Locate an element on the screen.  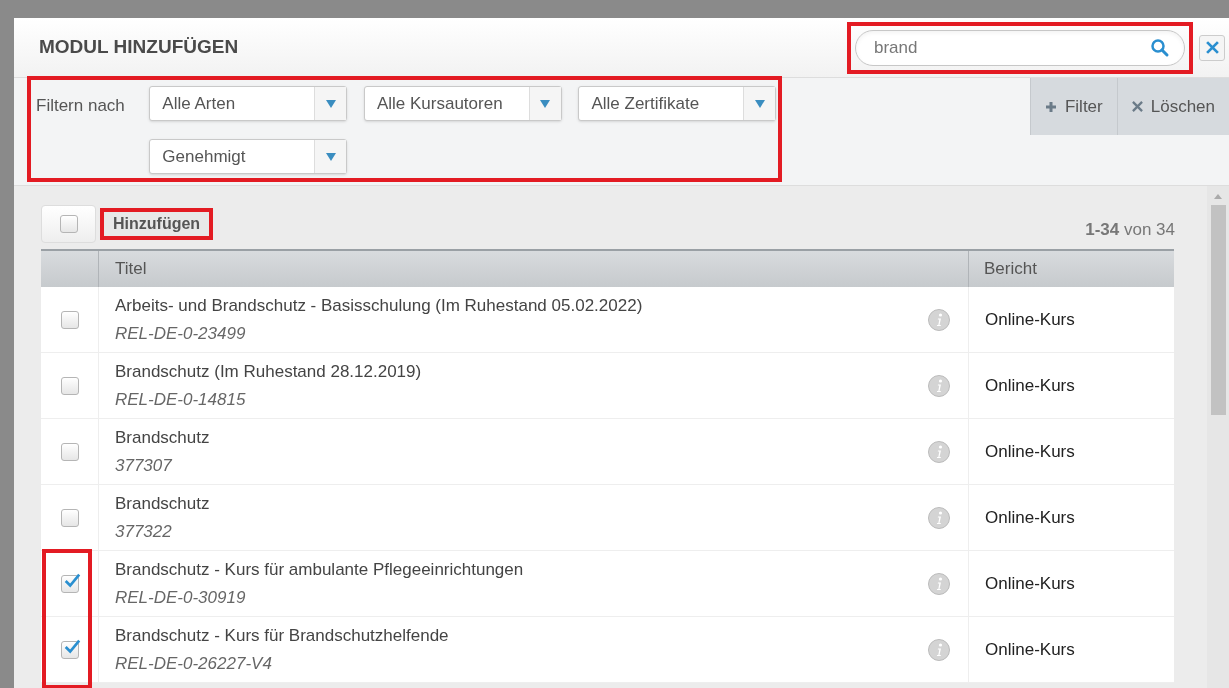
dropdown-value: Alle Zertifikate is located at coordinates (645, 103).